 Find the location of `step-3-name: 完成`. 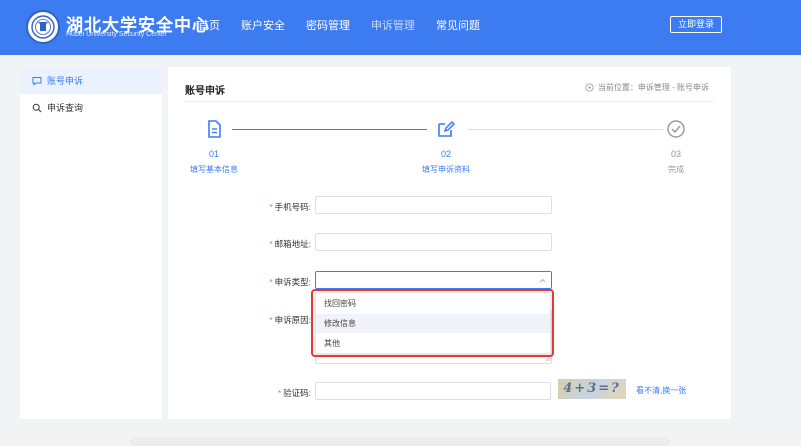

step-3-name: 完成 is located at coordinates (676, 169).